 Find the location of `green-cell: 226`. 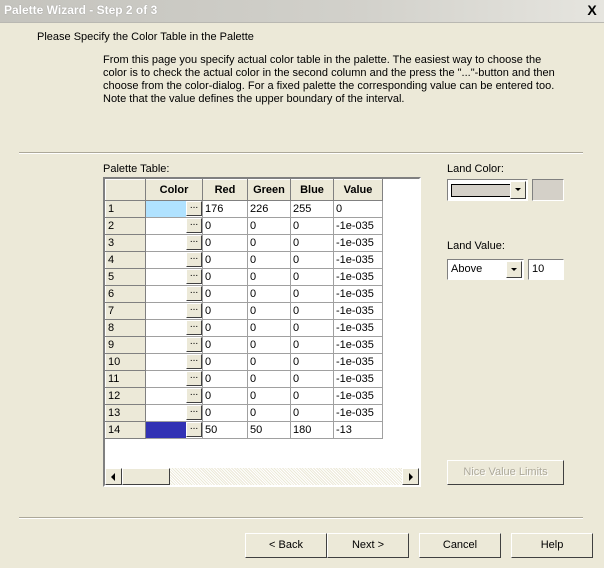

green-cell: 226 is located at coordinates (269, 209).